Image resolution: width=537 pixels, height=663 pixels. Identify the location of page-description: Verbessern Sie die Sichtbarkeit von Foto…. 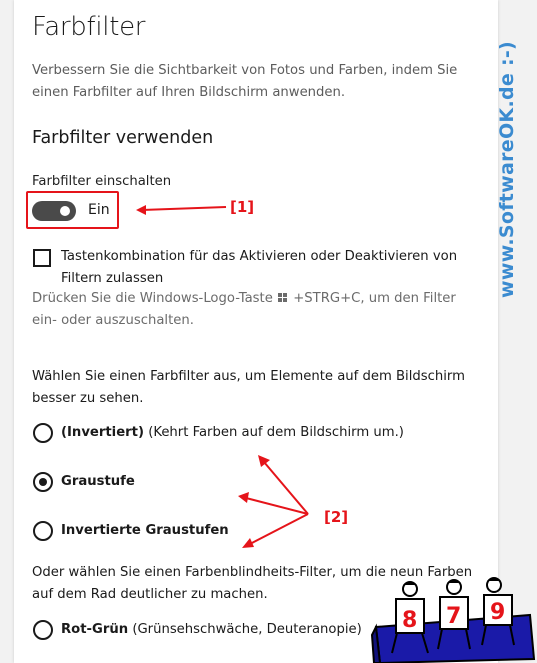
(245, 81).